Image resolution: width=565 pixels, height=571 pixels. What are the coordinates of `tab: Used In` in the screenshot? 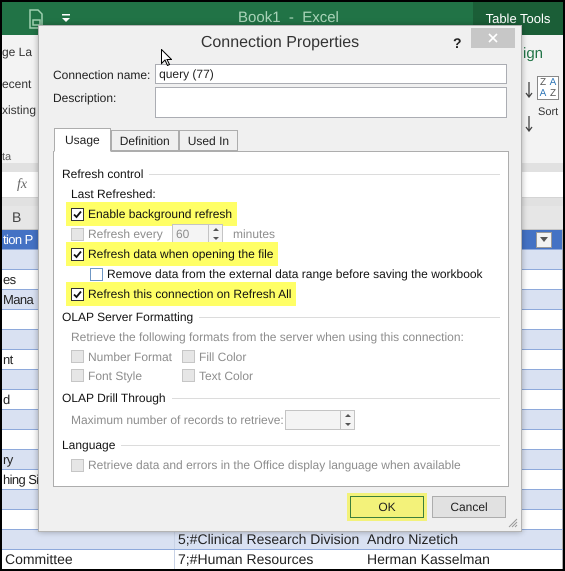 It's located at (208, 140).